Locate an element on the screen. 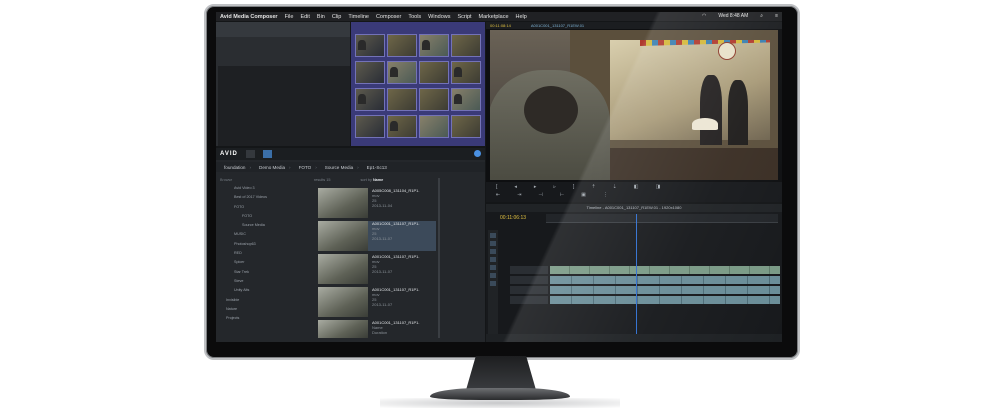 The width and height of the screenshot is (1000, 410). tree-item: Photoshop63 is located at coordinates (265, 246).